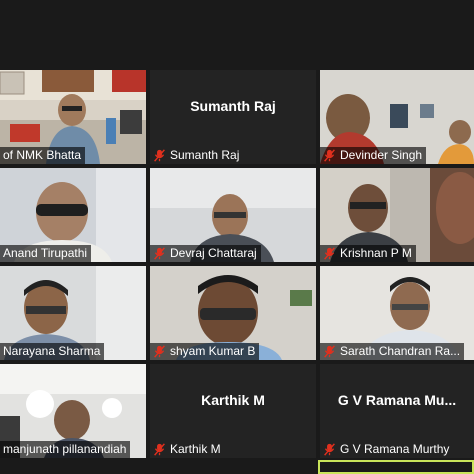  Describe the element at coordinates (233, 400) in the screenshot. I see `participant-display-name: Karthik M` at that location.